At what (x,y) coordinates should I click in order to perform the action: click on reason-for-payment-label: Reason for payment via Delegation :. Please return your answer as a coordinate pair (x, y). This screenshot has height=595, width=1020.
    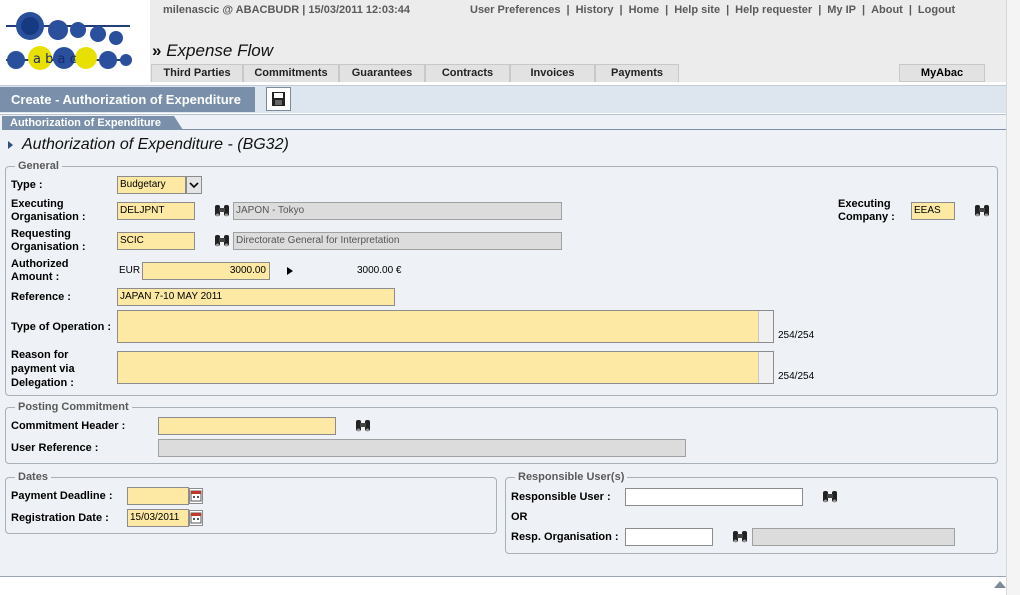
    Looking at the image, I should click on (43, 369).